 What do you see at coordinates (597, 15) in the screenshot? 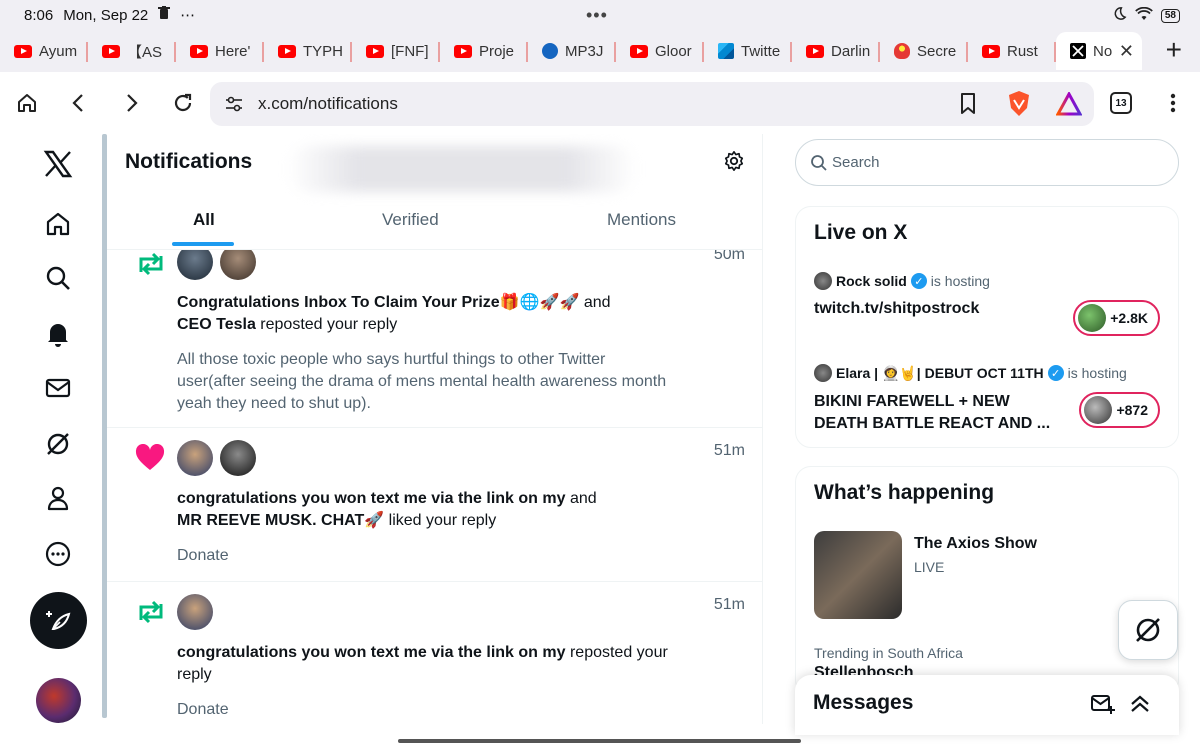
I see `window-menu-dots: •••` at bounding box center [597, 15].